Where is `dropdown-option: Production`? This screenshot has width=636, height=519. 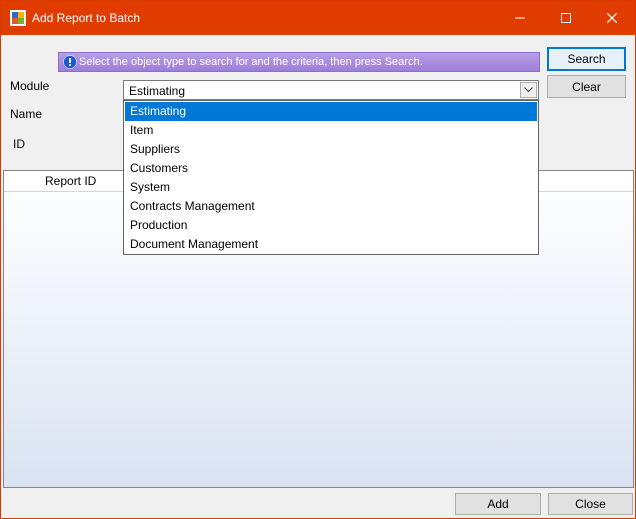
dropdown-option: Production is located at coordinates (331, 225).